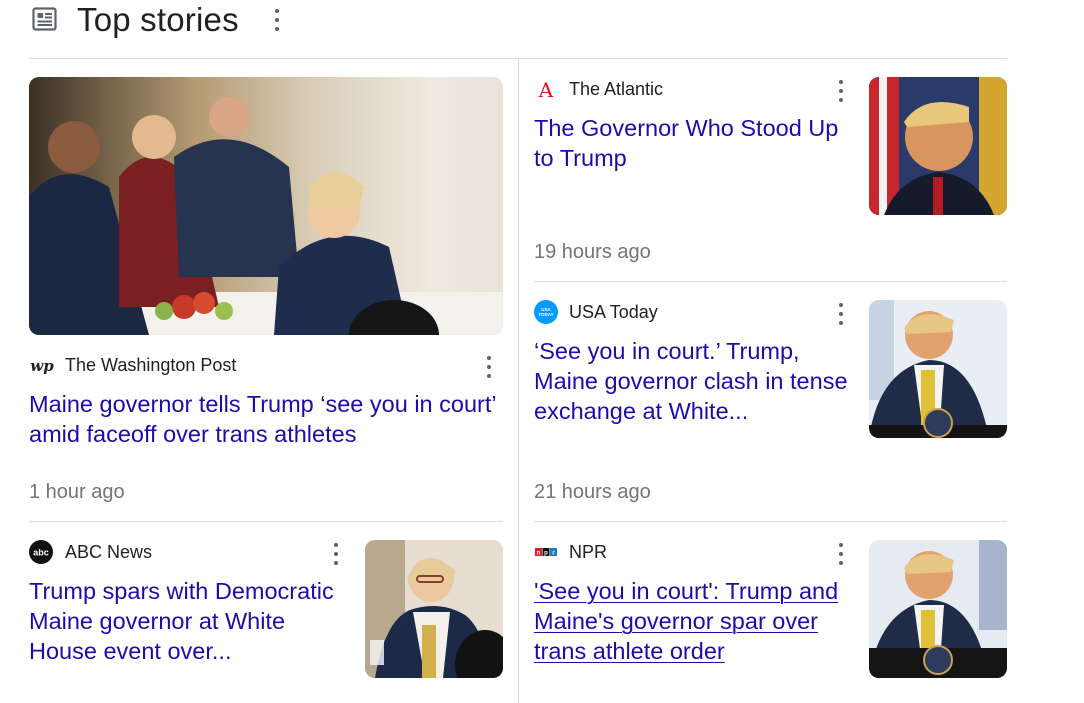 The width and height of the screenshot is (1084, 703). I want to click on svg-text: abc, so click(41, 553).